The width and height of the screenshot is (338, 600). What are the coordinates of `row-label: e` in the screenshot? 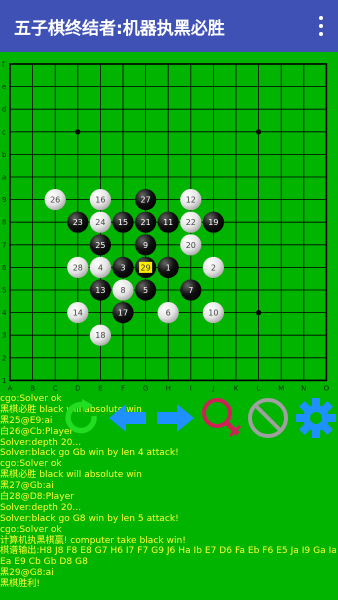 It's located at (4, 87).